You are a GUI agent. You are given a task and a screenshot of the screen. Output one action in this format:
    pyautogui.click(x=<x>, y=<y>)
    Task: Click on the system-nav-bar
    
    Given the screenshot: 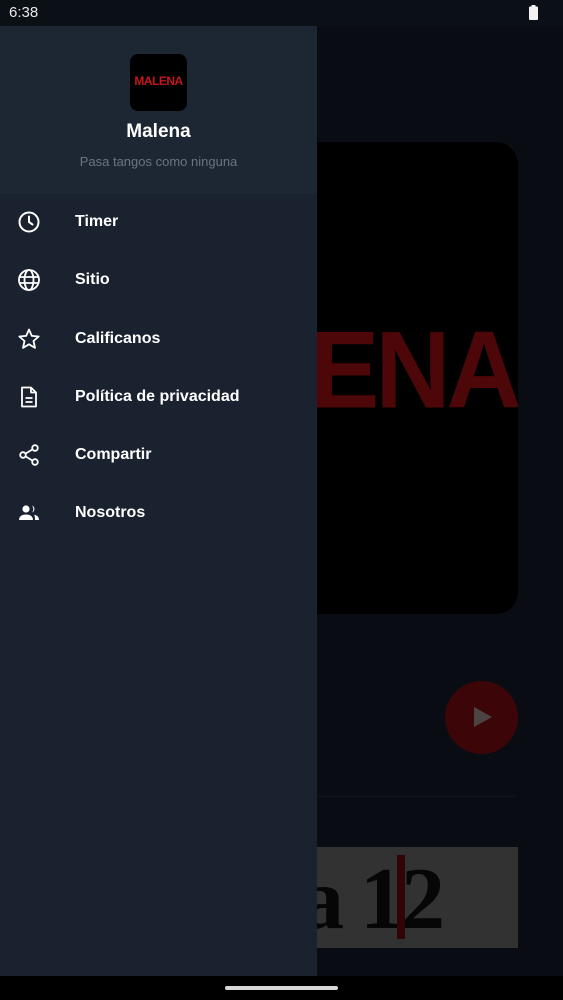 What is the action you would take?
    pyautogui.click(x=281, y=988)
    